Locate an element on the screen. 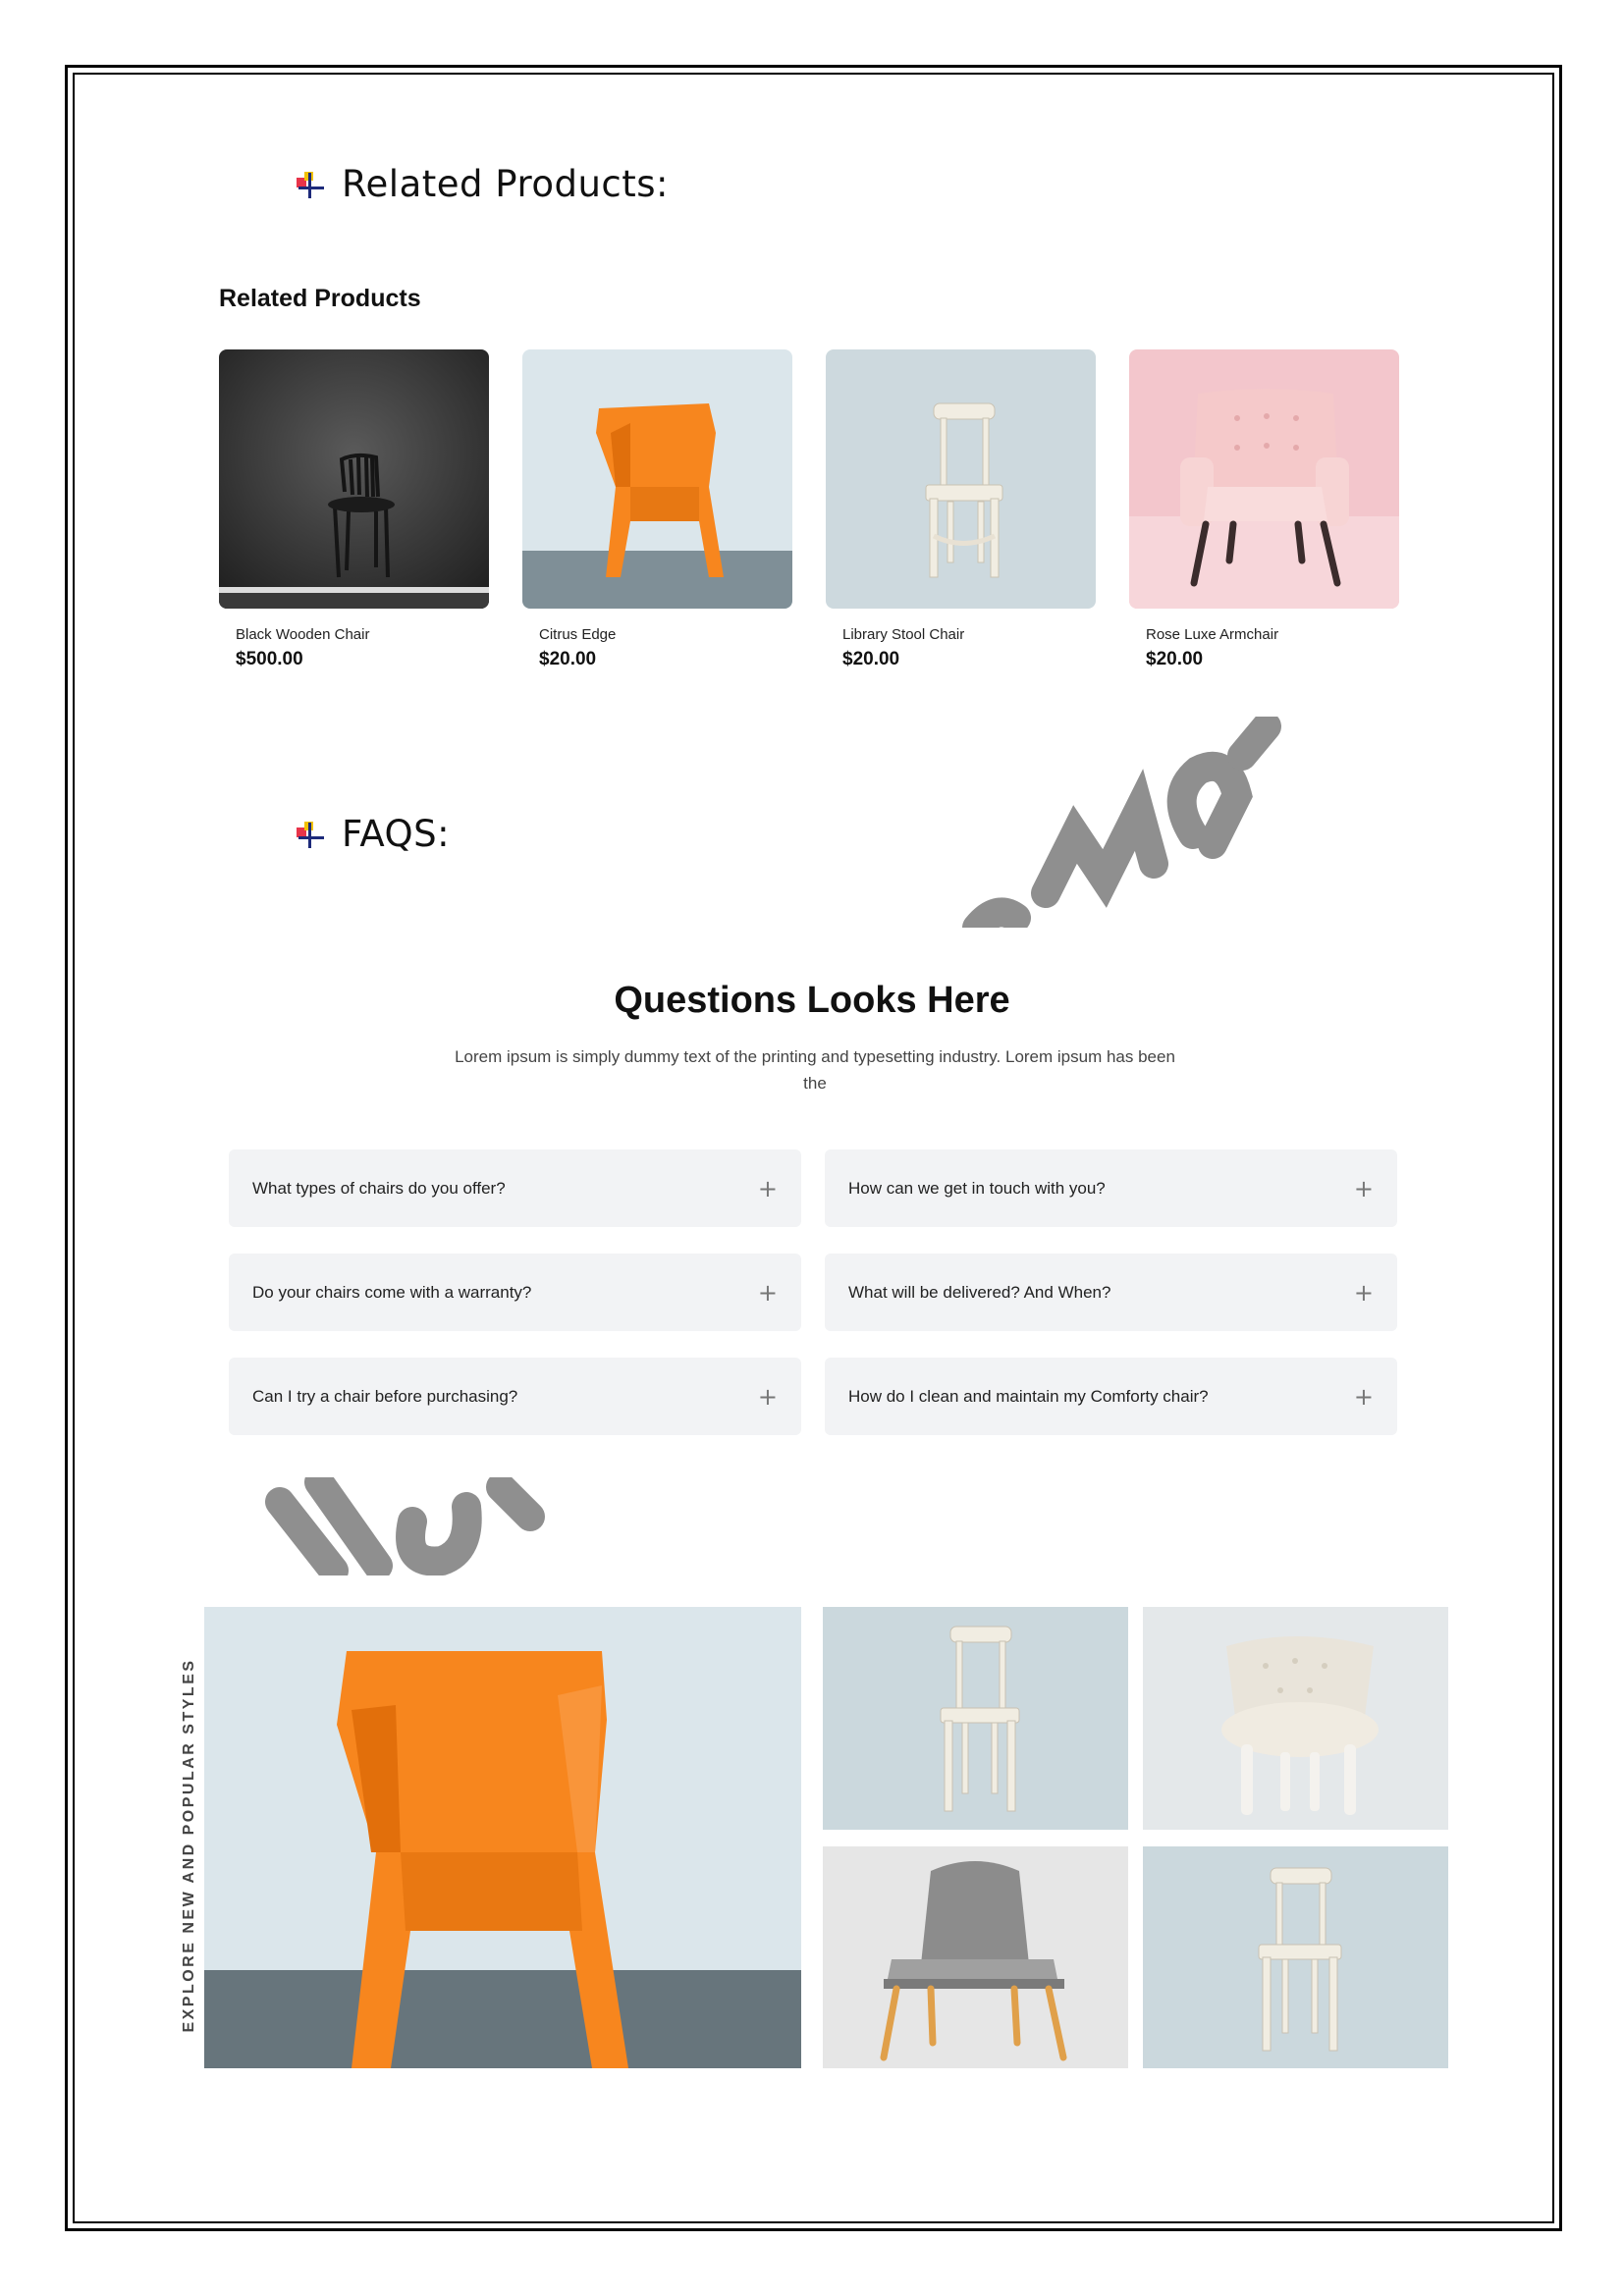 The width and height of the screenshot is (1624, 2296). product-card: Black Wooden Chair $500.00 is located at coordinates (354, 509).